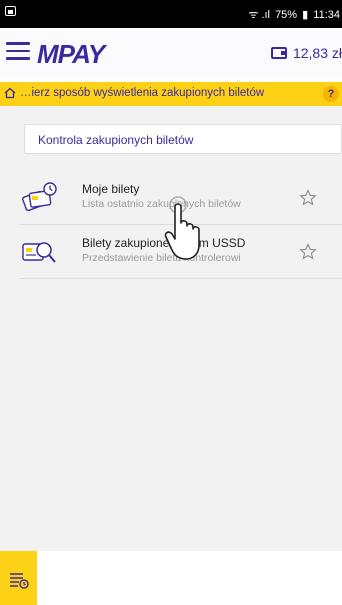 The height and width of the screenshot is (605, 342). I want to click on tickets-history-icon, so click(19, 581).